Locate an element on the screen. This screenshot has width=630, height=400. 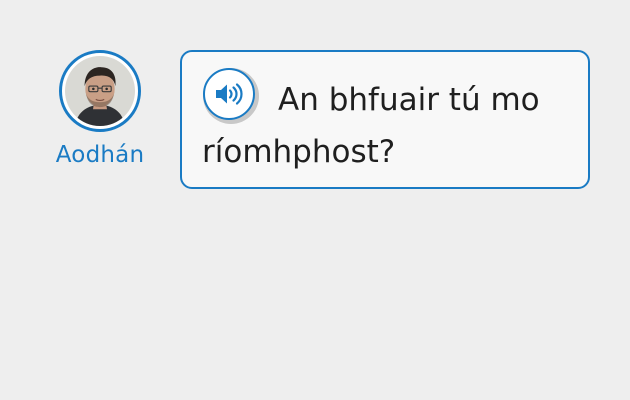
speaker-card: Aodhán is located at coordinates (100, 109).